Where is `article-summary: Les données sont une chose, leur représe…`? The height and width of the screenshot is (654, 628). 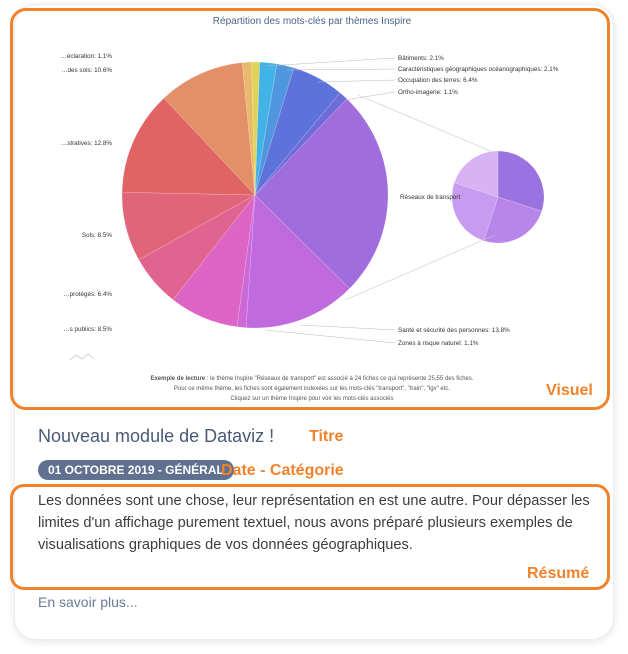 article-summary: Les données sont une chose, leur représe… is located at coordinates (314, 523).